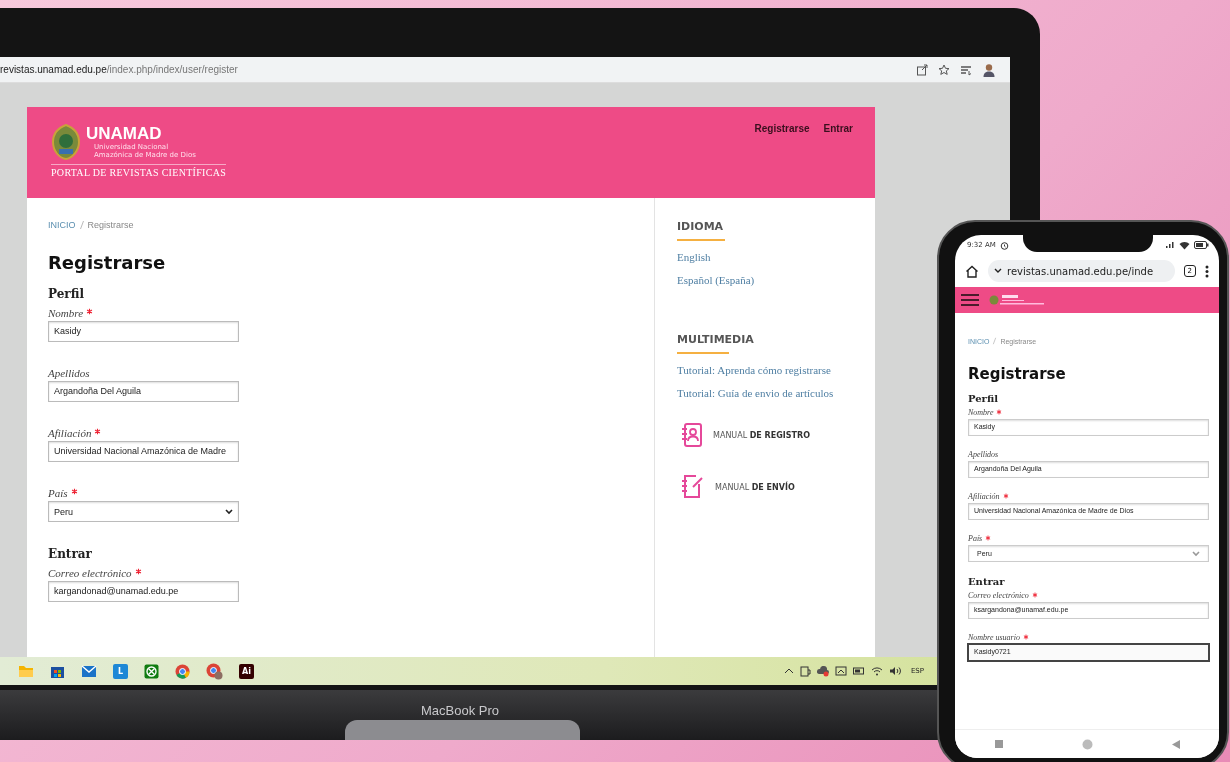  Describe the element at coordinates (62, 225) in the screenshot. I see `breadcrumb-link: INICIO` at that location.